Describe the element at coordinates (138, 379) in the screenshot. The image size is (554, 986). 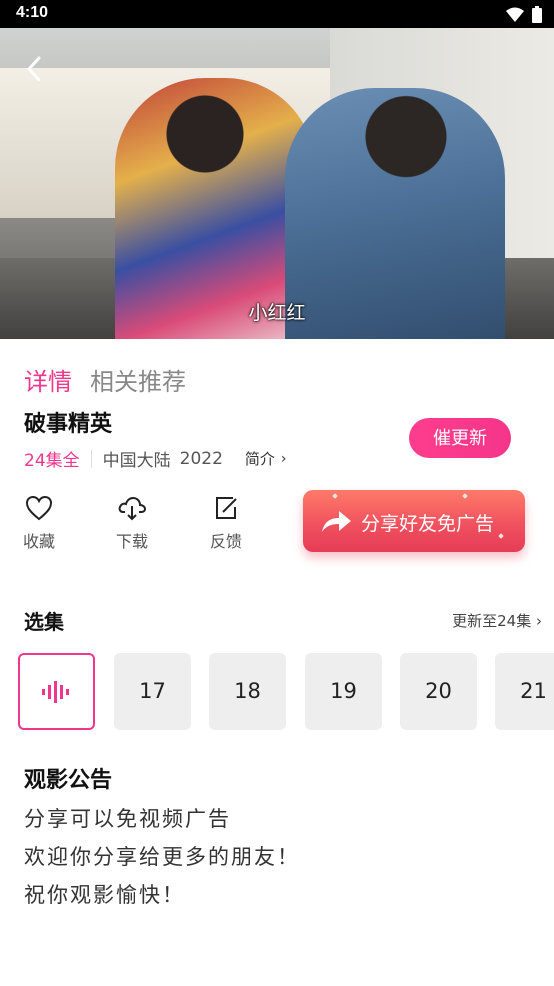
I see `tab-recommended: 相关推荐` at that location.